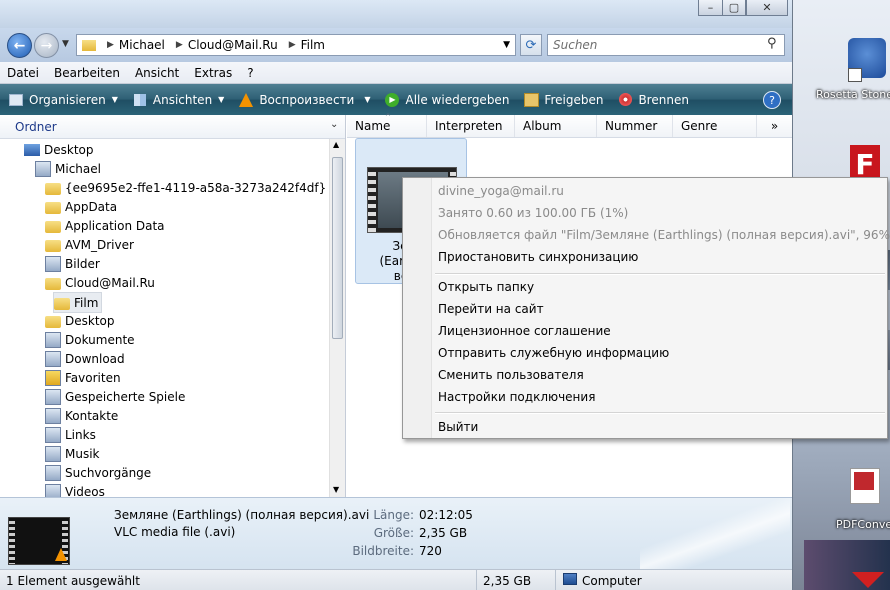 The height and width of the screenshot is (590, 890). What do you see at coordinates (63, 100) in the screenshot?
I see `organize-button: Organisieren ▼` at bounding box center [63, 100].